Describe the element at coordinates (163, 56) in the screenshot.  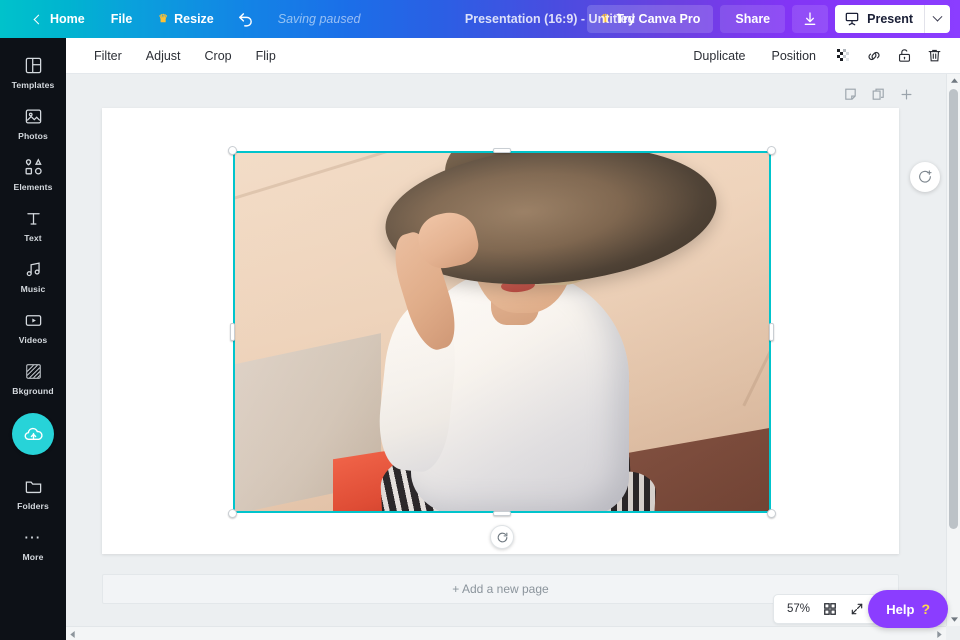
I see `adjust-button: Adjust` at that location.